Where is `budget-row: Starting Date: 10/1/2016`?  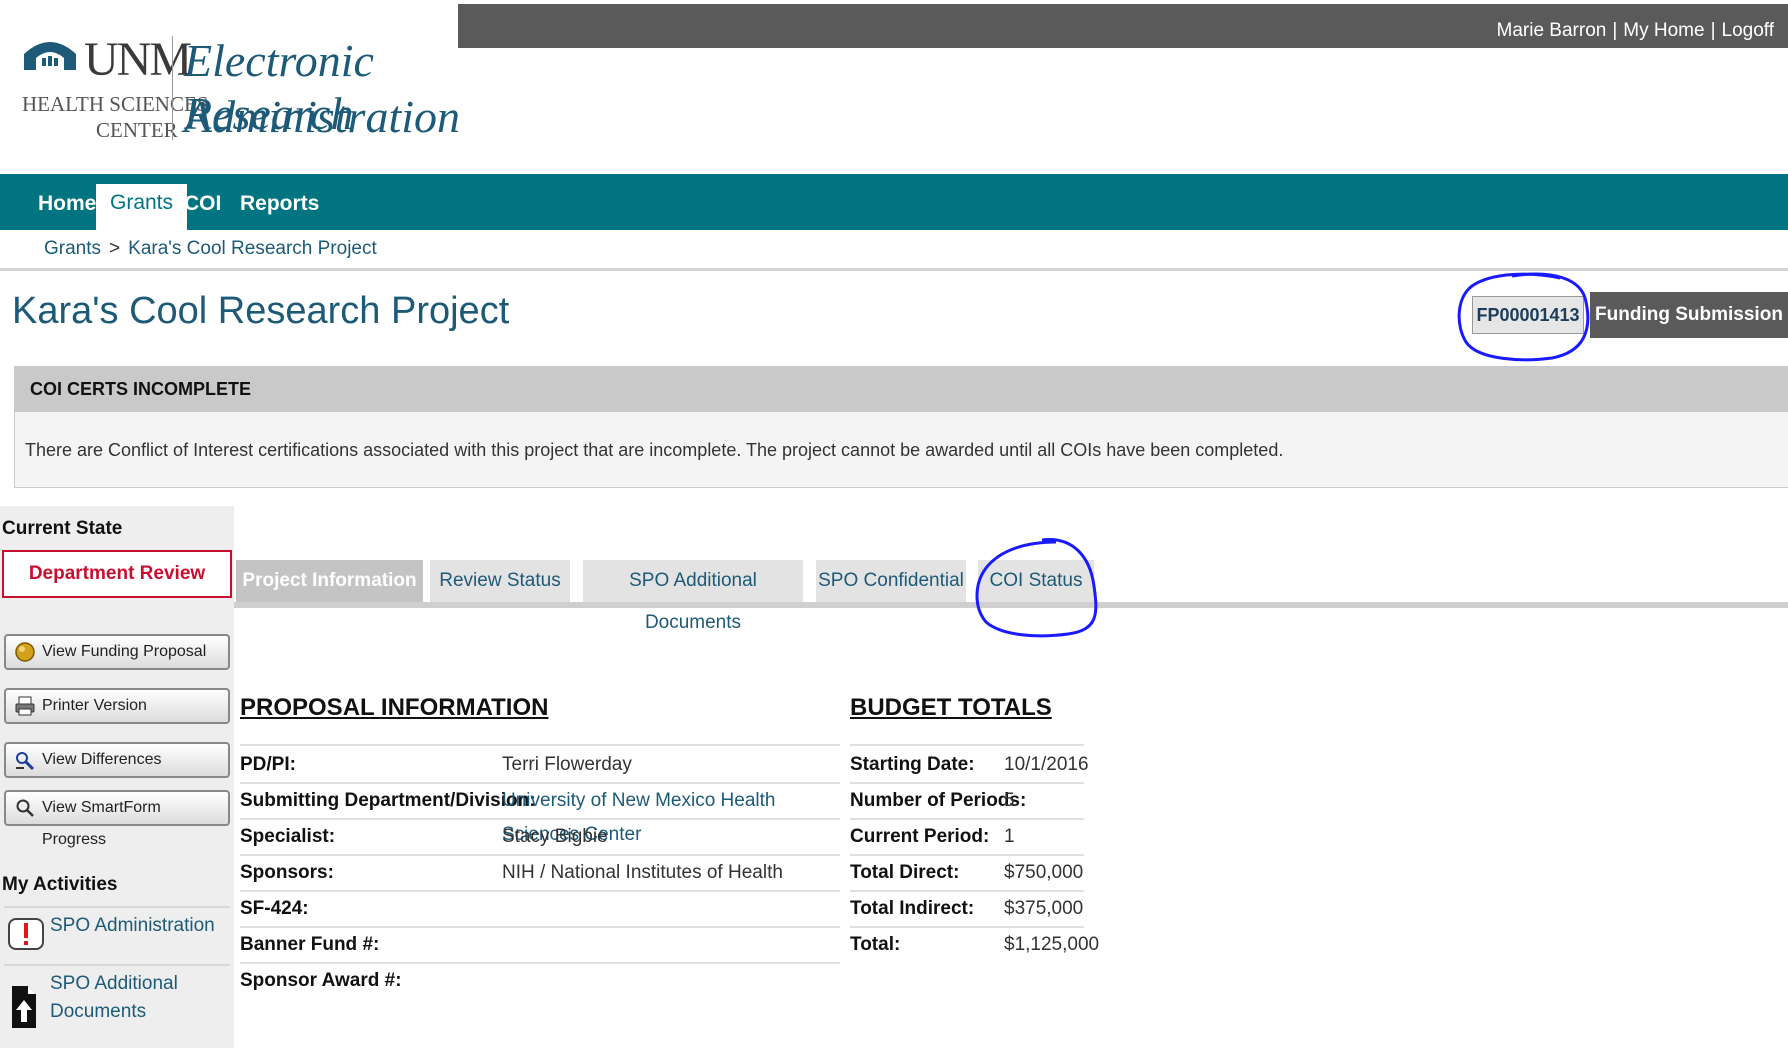 budget-row: Starting Date: 10/1/2016 is located at coordinates (969, 766).